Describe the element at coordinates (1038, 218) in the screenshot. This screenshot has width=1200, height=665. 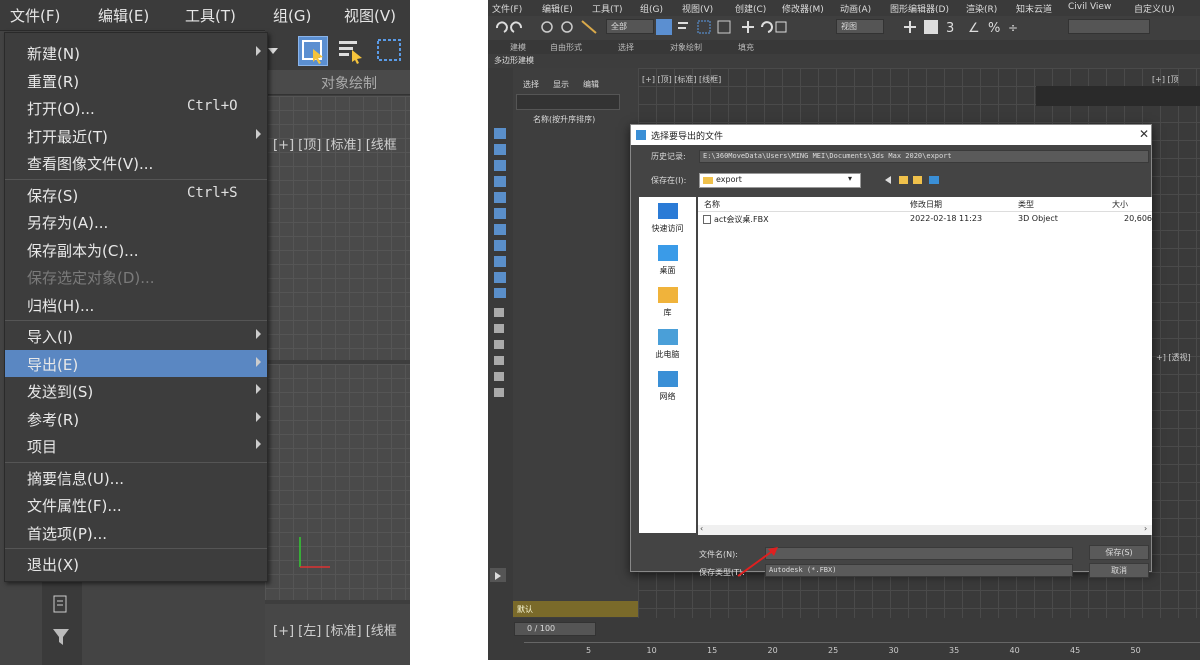
I see `file-type: 3D Object` at that location.